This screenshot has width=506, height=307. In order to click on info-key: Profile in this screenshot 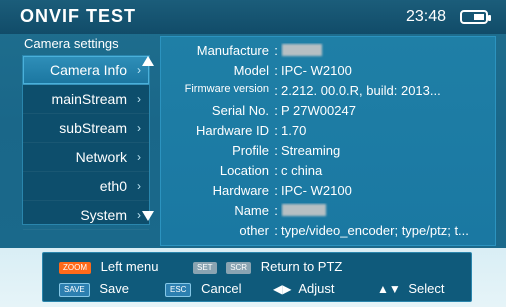, I will do `click(250, 150)`.